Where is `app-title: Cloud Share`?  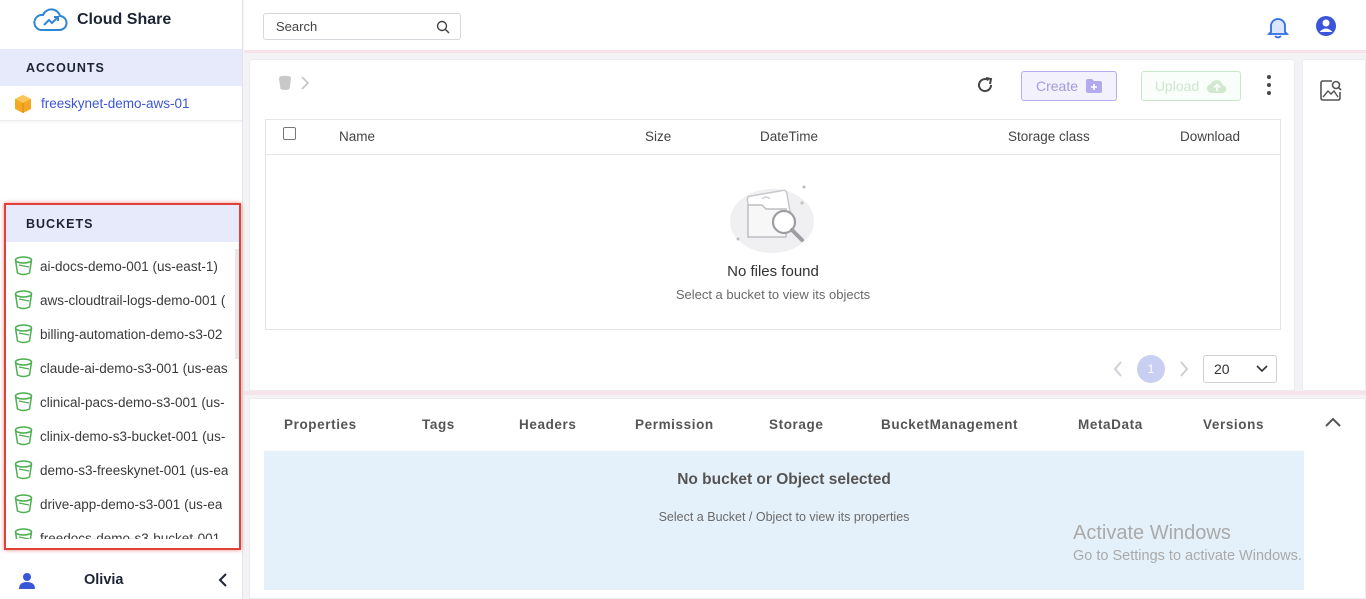 app-title: Cloud Share is located at coordinates (124, 19).